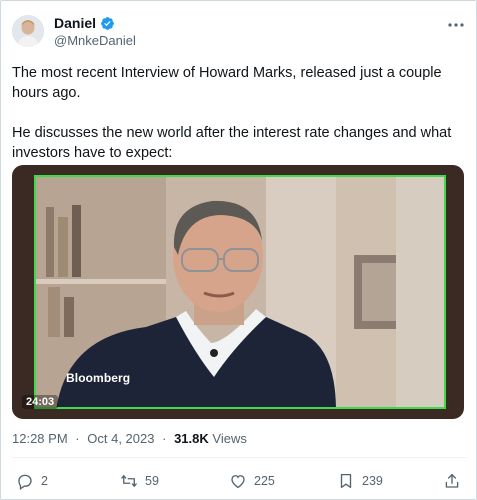  What do you see at coordinates (372, 481) in the screenshot?
I see `bookmark-count: 239` at bounding box center [372, 481].